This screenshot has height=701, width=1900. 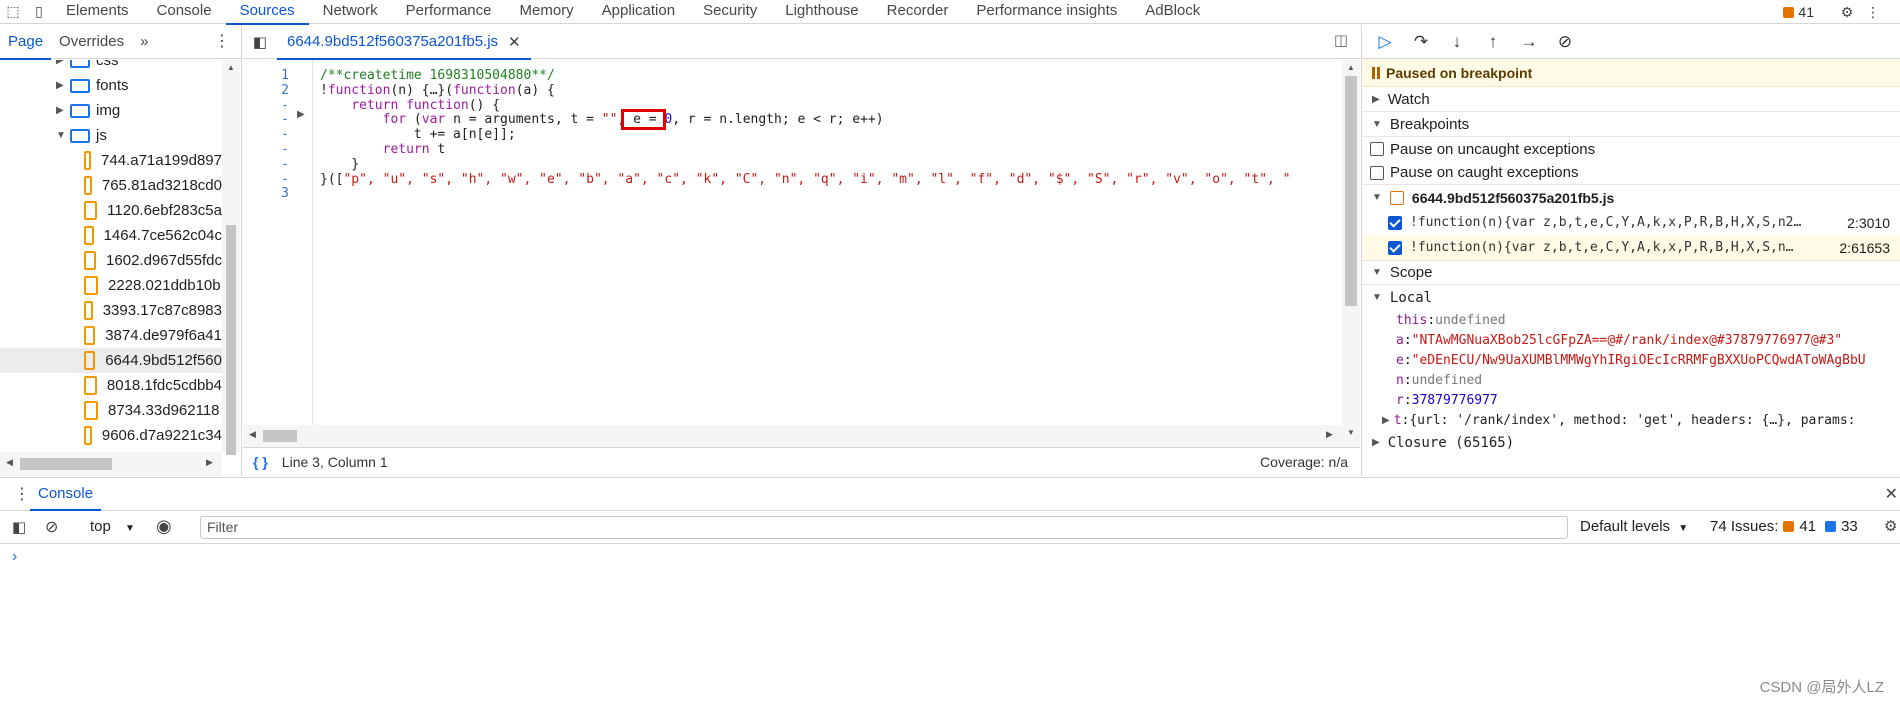 I want to click on line-number: 2, so click(x=266, y=90).